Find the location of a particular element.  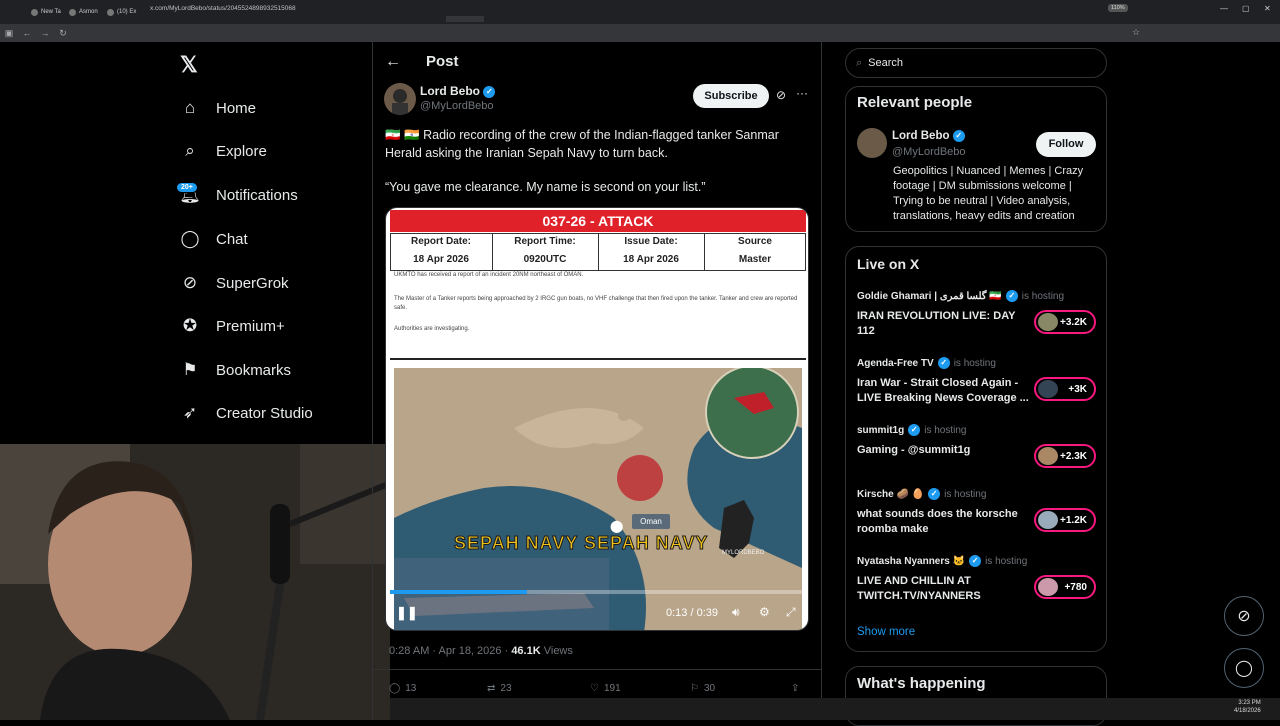

back-icon: ← is located at coordinates (27, 33).